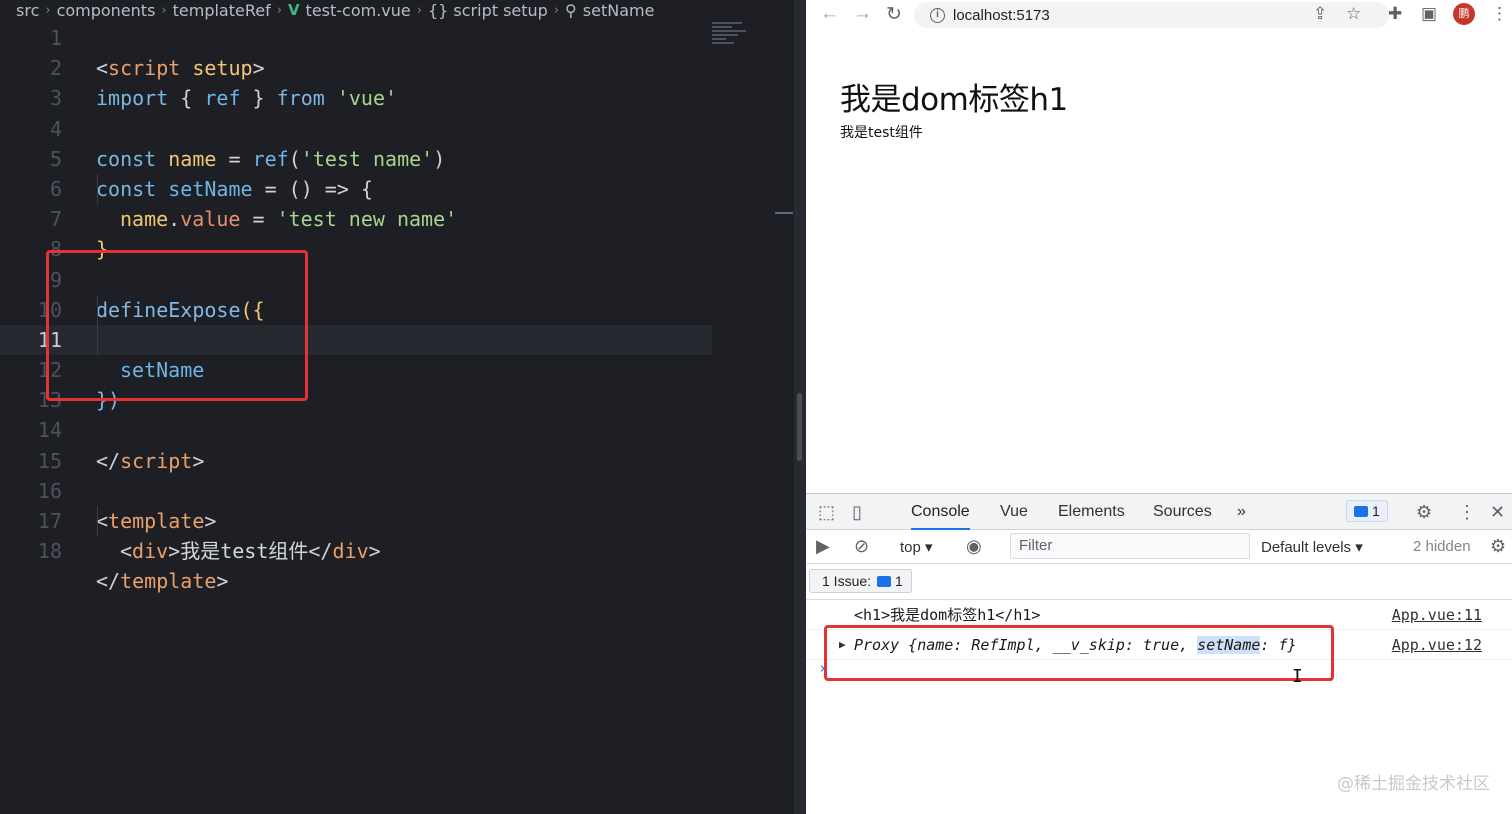 This screenshot has width=1512, height=814. What do you see at coordinates (79, 234) in the screenshot?
I see `code-line: 7 }` at bounding box center [79, 234].